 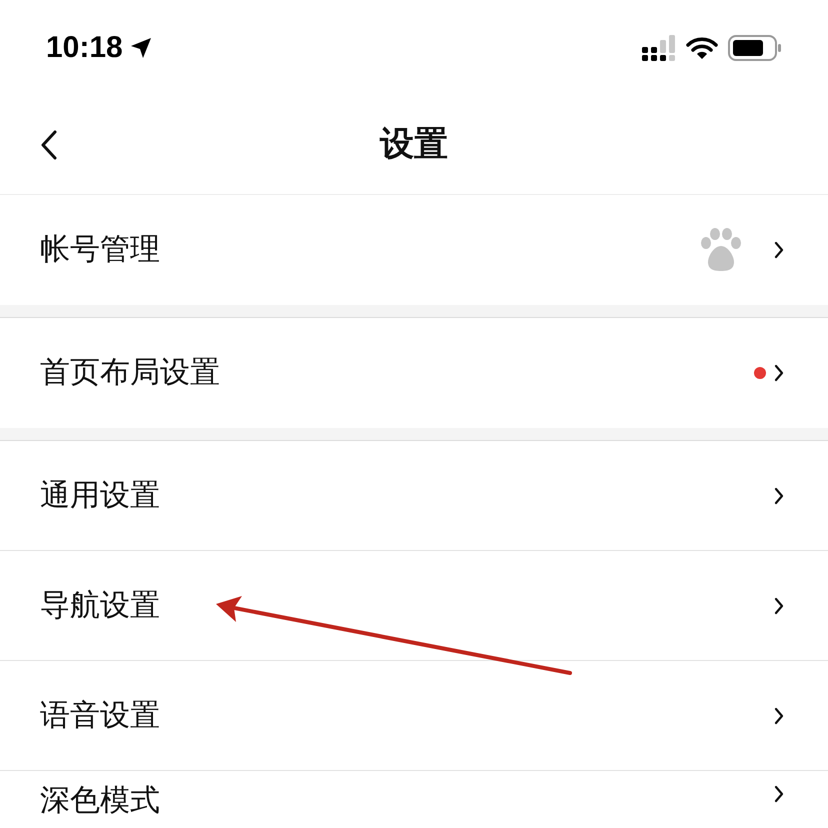 What do you see at coordinates (702, 48) in the screenshot?
I see `wifi-icon` at bounding box center [702, 48].